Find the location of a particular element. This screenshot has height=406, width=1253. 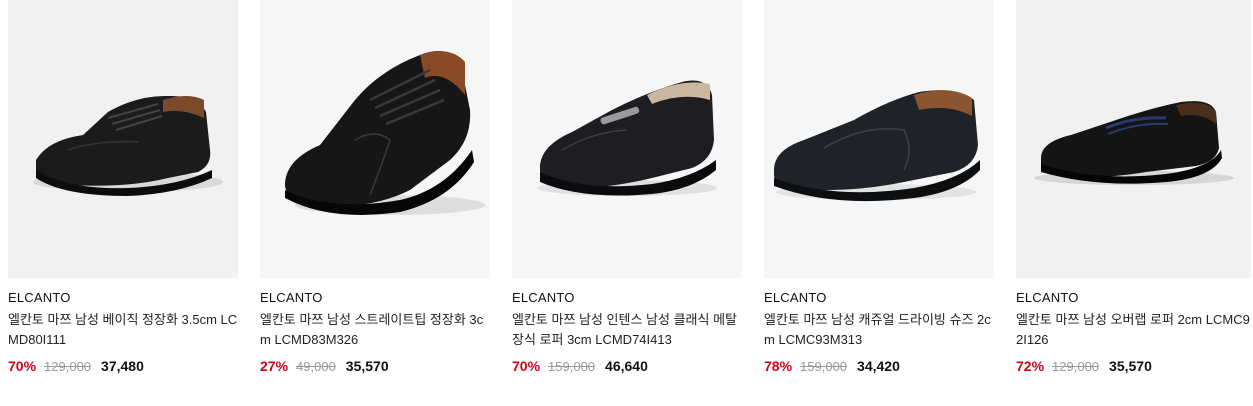

product-name: 엘칸토 마쯔 남성 캐쥬얼 드라이빙 슈즈 2cm LCMC93M313 is located at coordinates (879, 330).